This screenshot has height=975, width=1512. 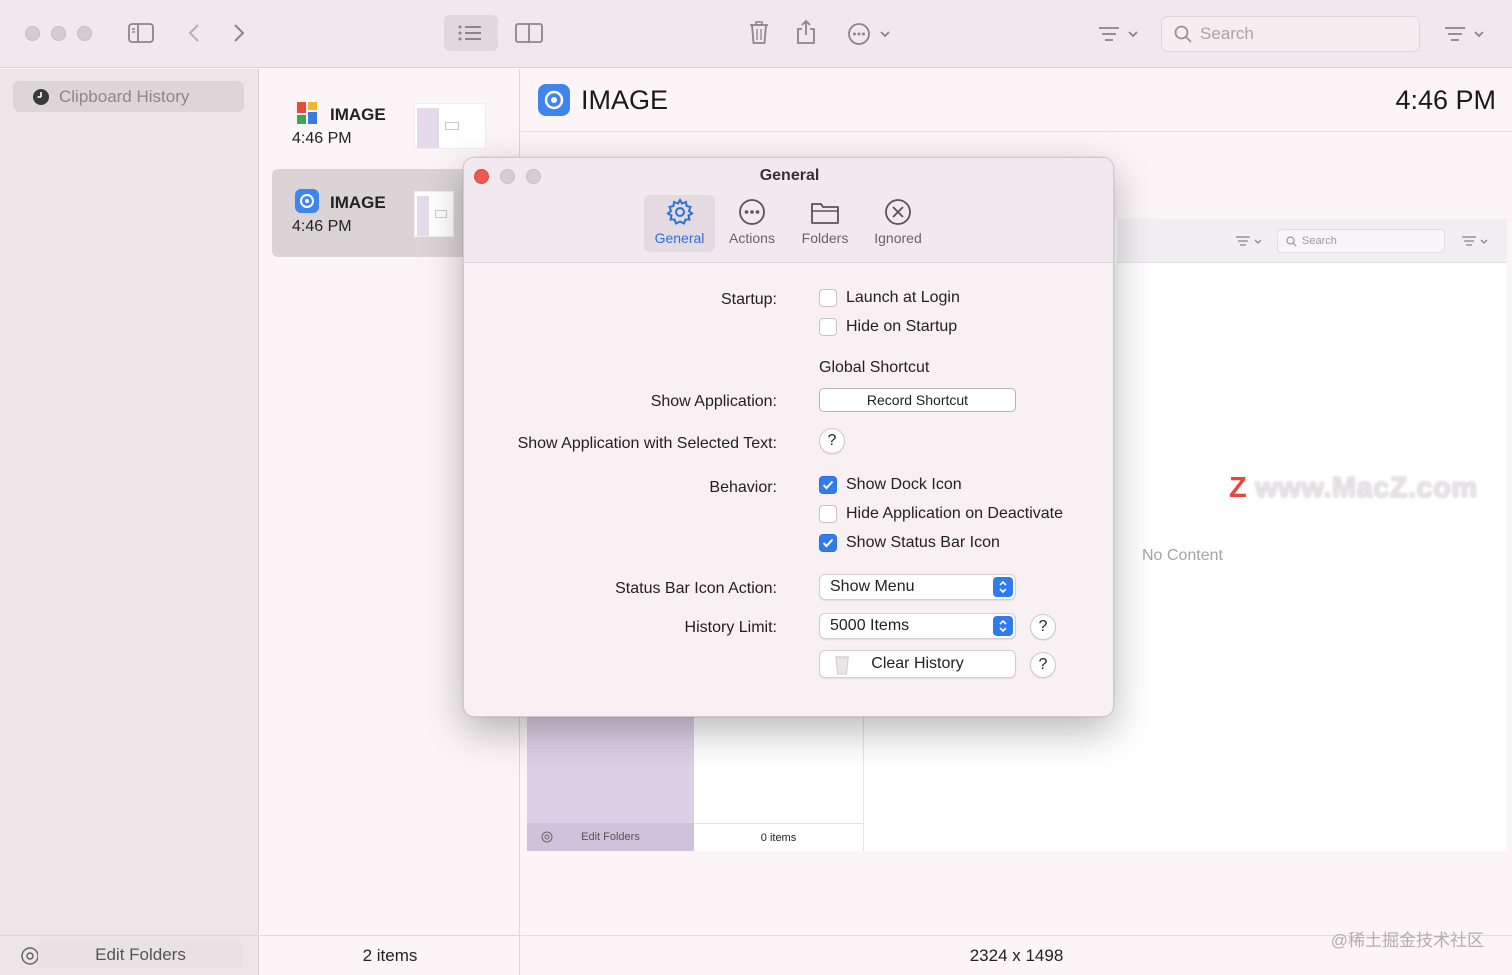 I want to click on clock-icon, so click(x=41, y=96).